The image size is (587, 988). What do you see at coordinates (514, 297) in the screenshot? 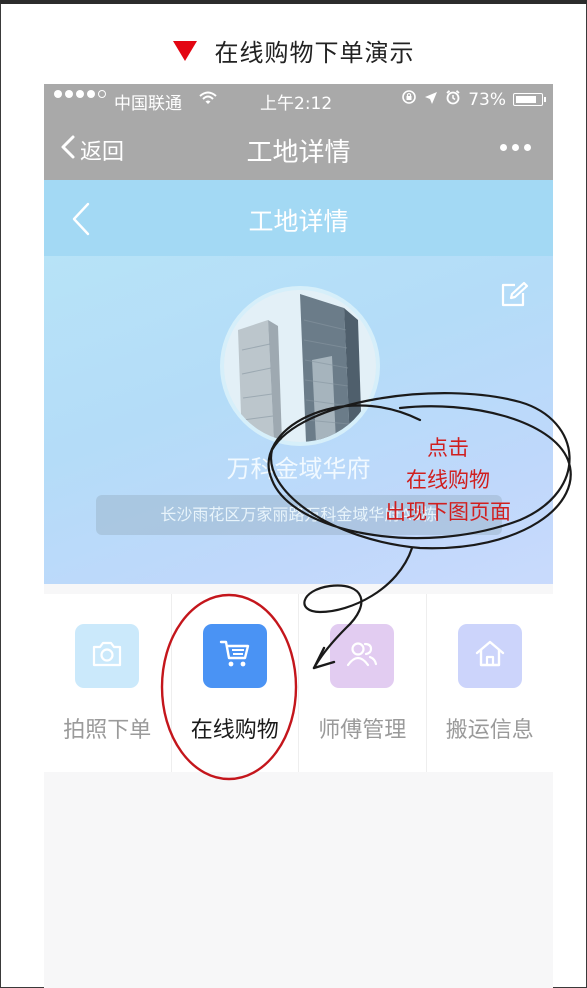
I see `edit-icon` at bounding box center [514, 297].